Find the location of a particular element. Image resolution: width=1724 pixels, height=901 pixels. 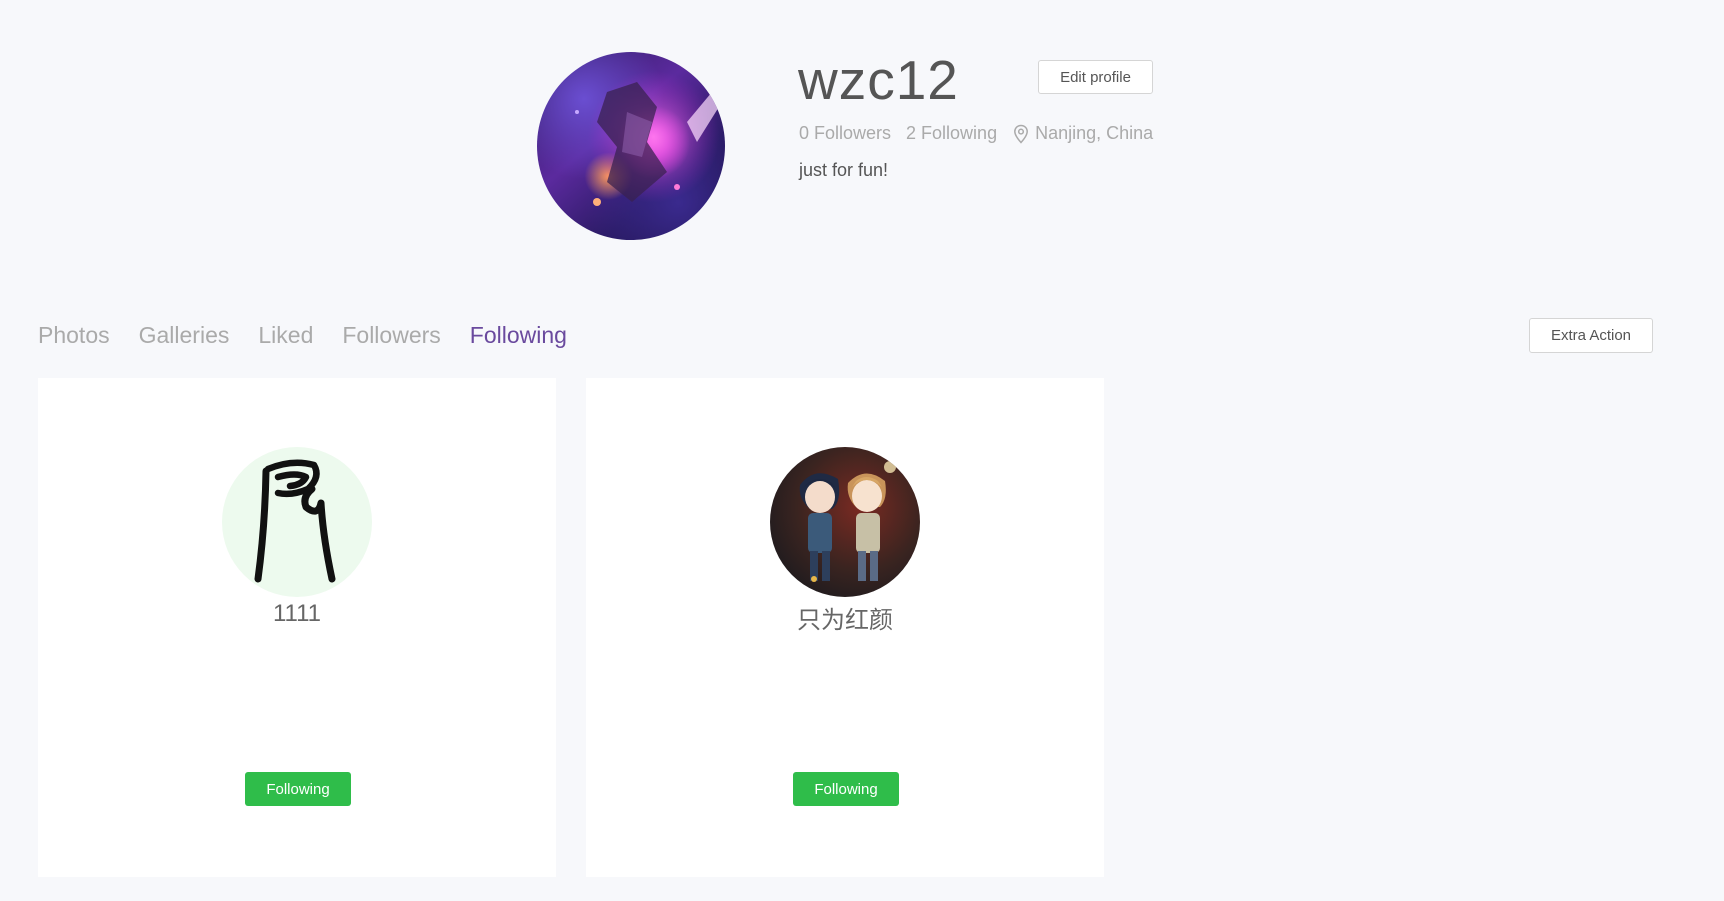

tab-photos: Photos is located at coordinates (74, 335).